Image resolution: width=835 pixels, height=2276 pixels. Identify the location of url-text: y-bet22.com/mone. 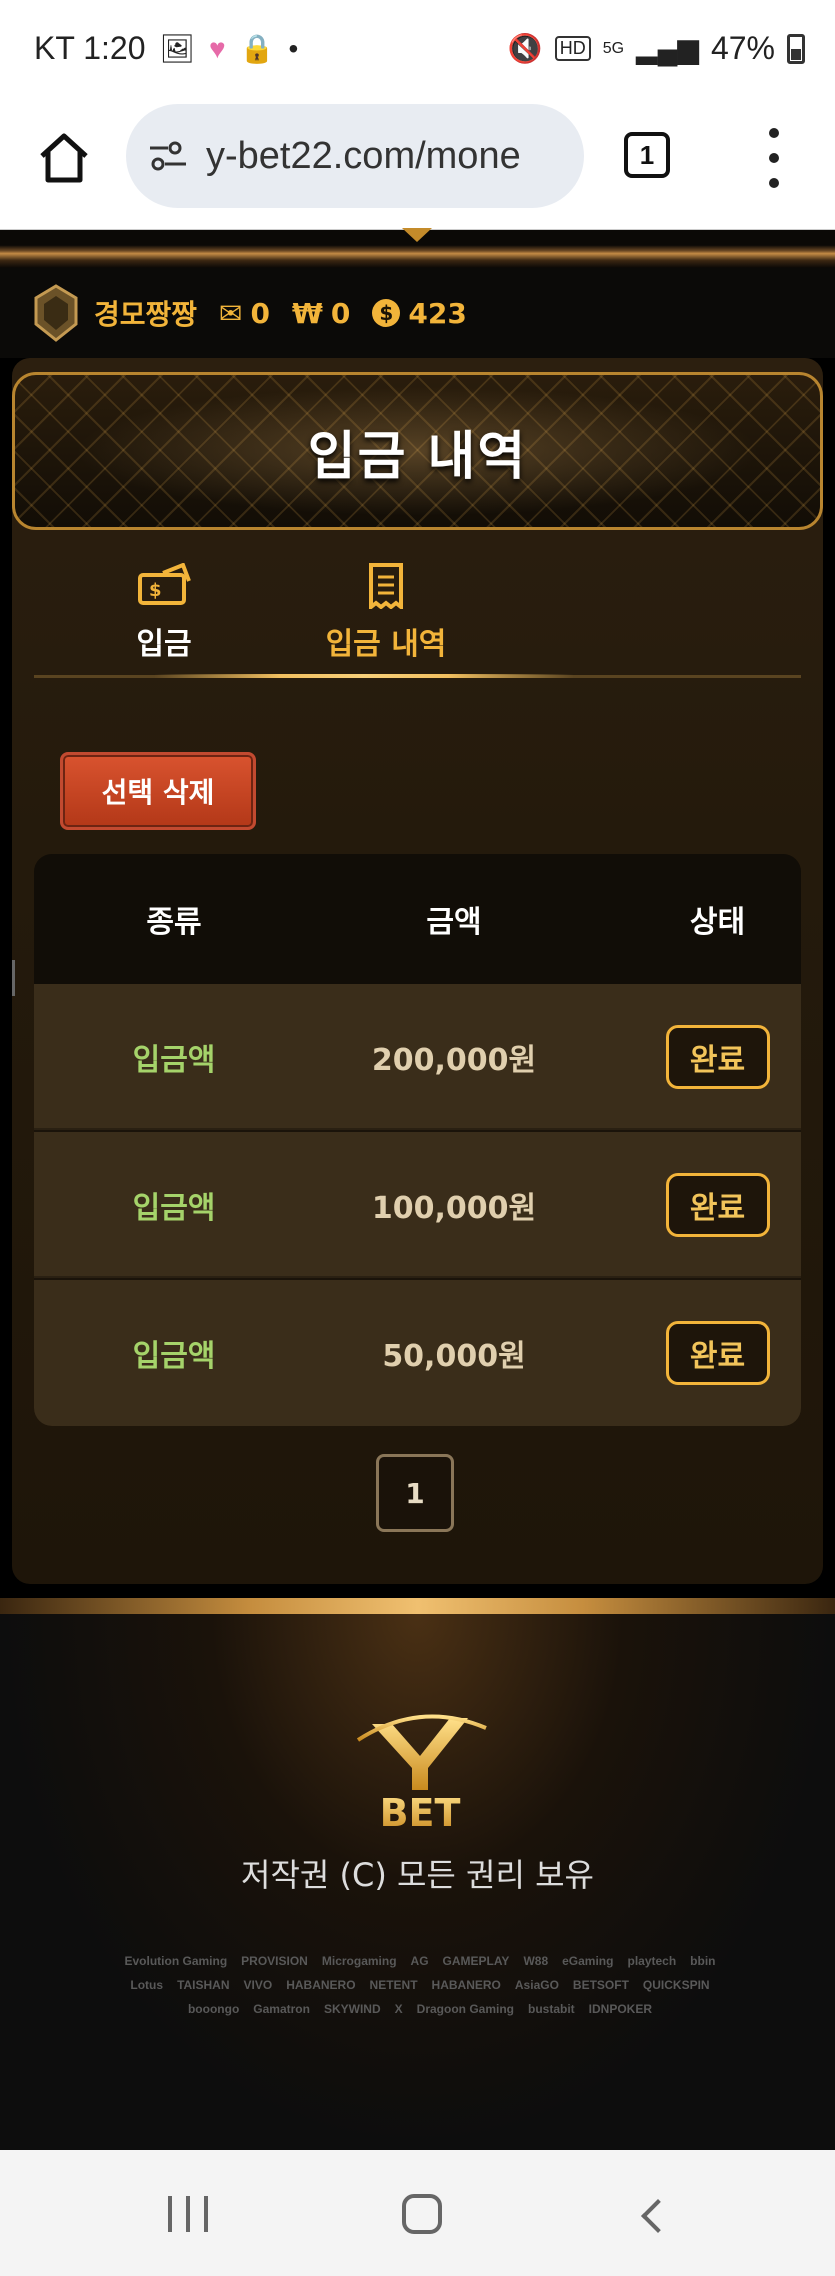
(363, 155).